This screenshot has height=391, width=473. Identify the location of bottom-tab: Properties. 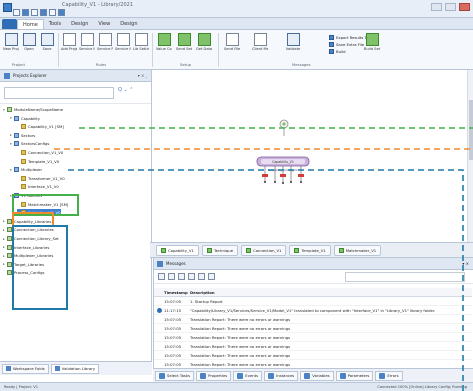
(214, 375).